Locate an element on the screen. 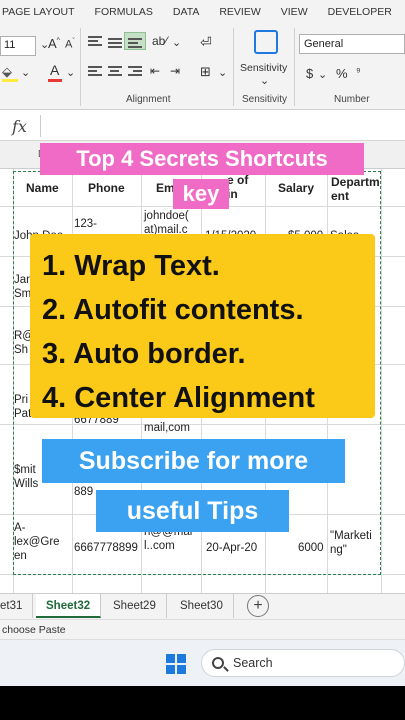  tab-data: DATA is located at coordinates (186, 12).